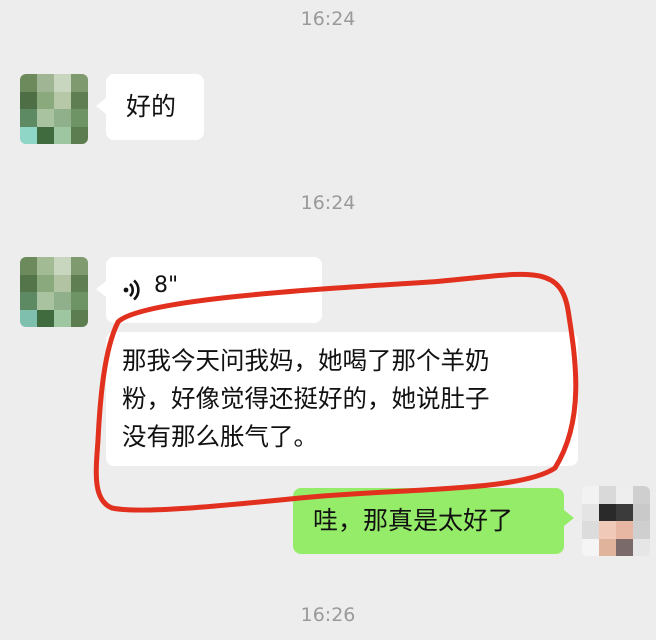  I want to click on message-text: 好的, so click(151, 106).